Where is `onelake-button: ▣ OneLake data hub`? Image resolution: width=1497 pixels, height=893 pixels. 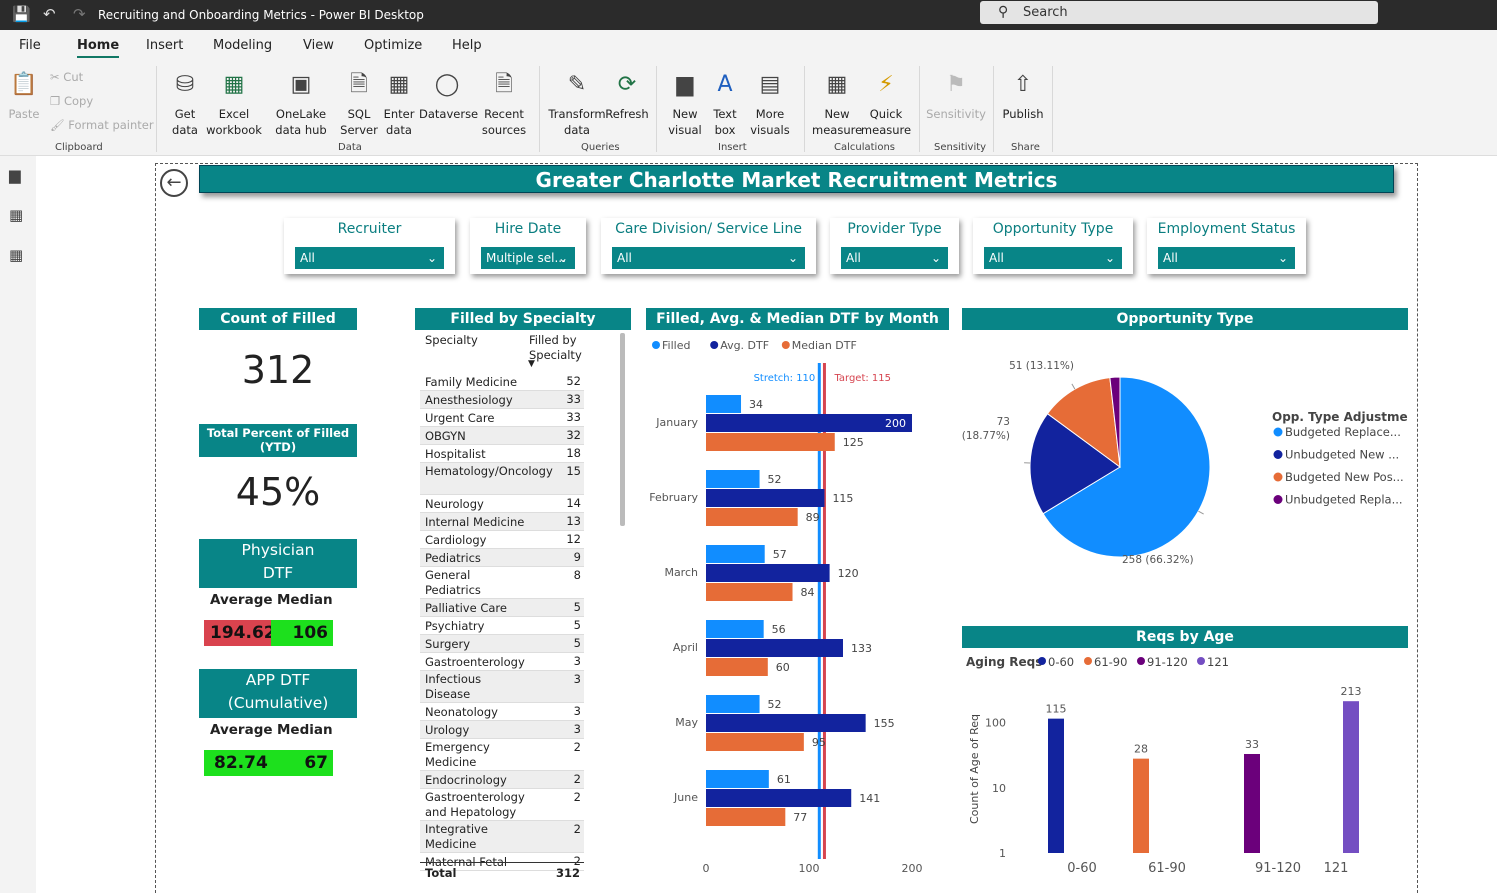
onelake-button: ▣ OneLake data hub is located at coordinates (301, 104).